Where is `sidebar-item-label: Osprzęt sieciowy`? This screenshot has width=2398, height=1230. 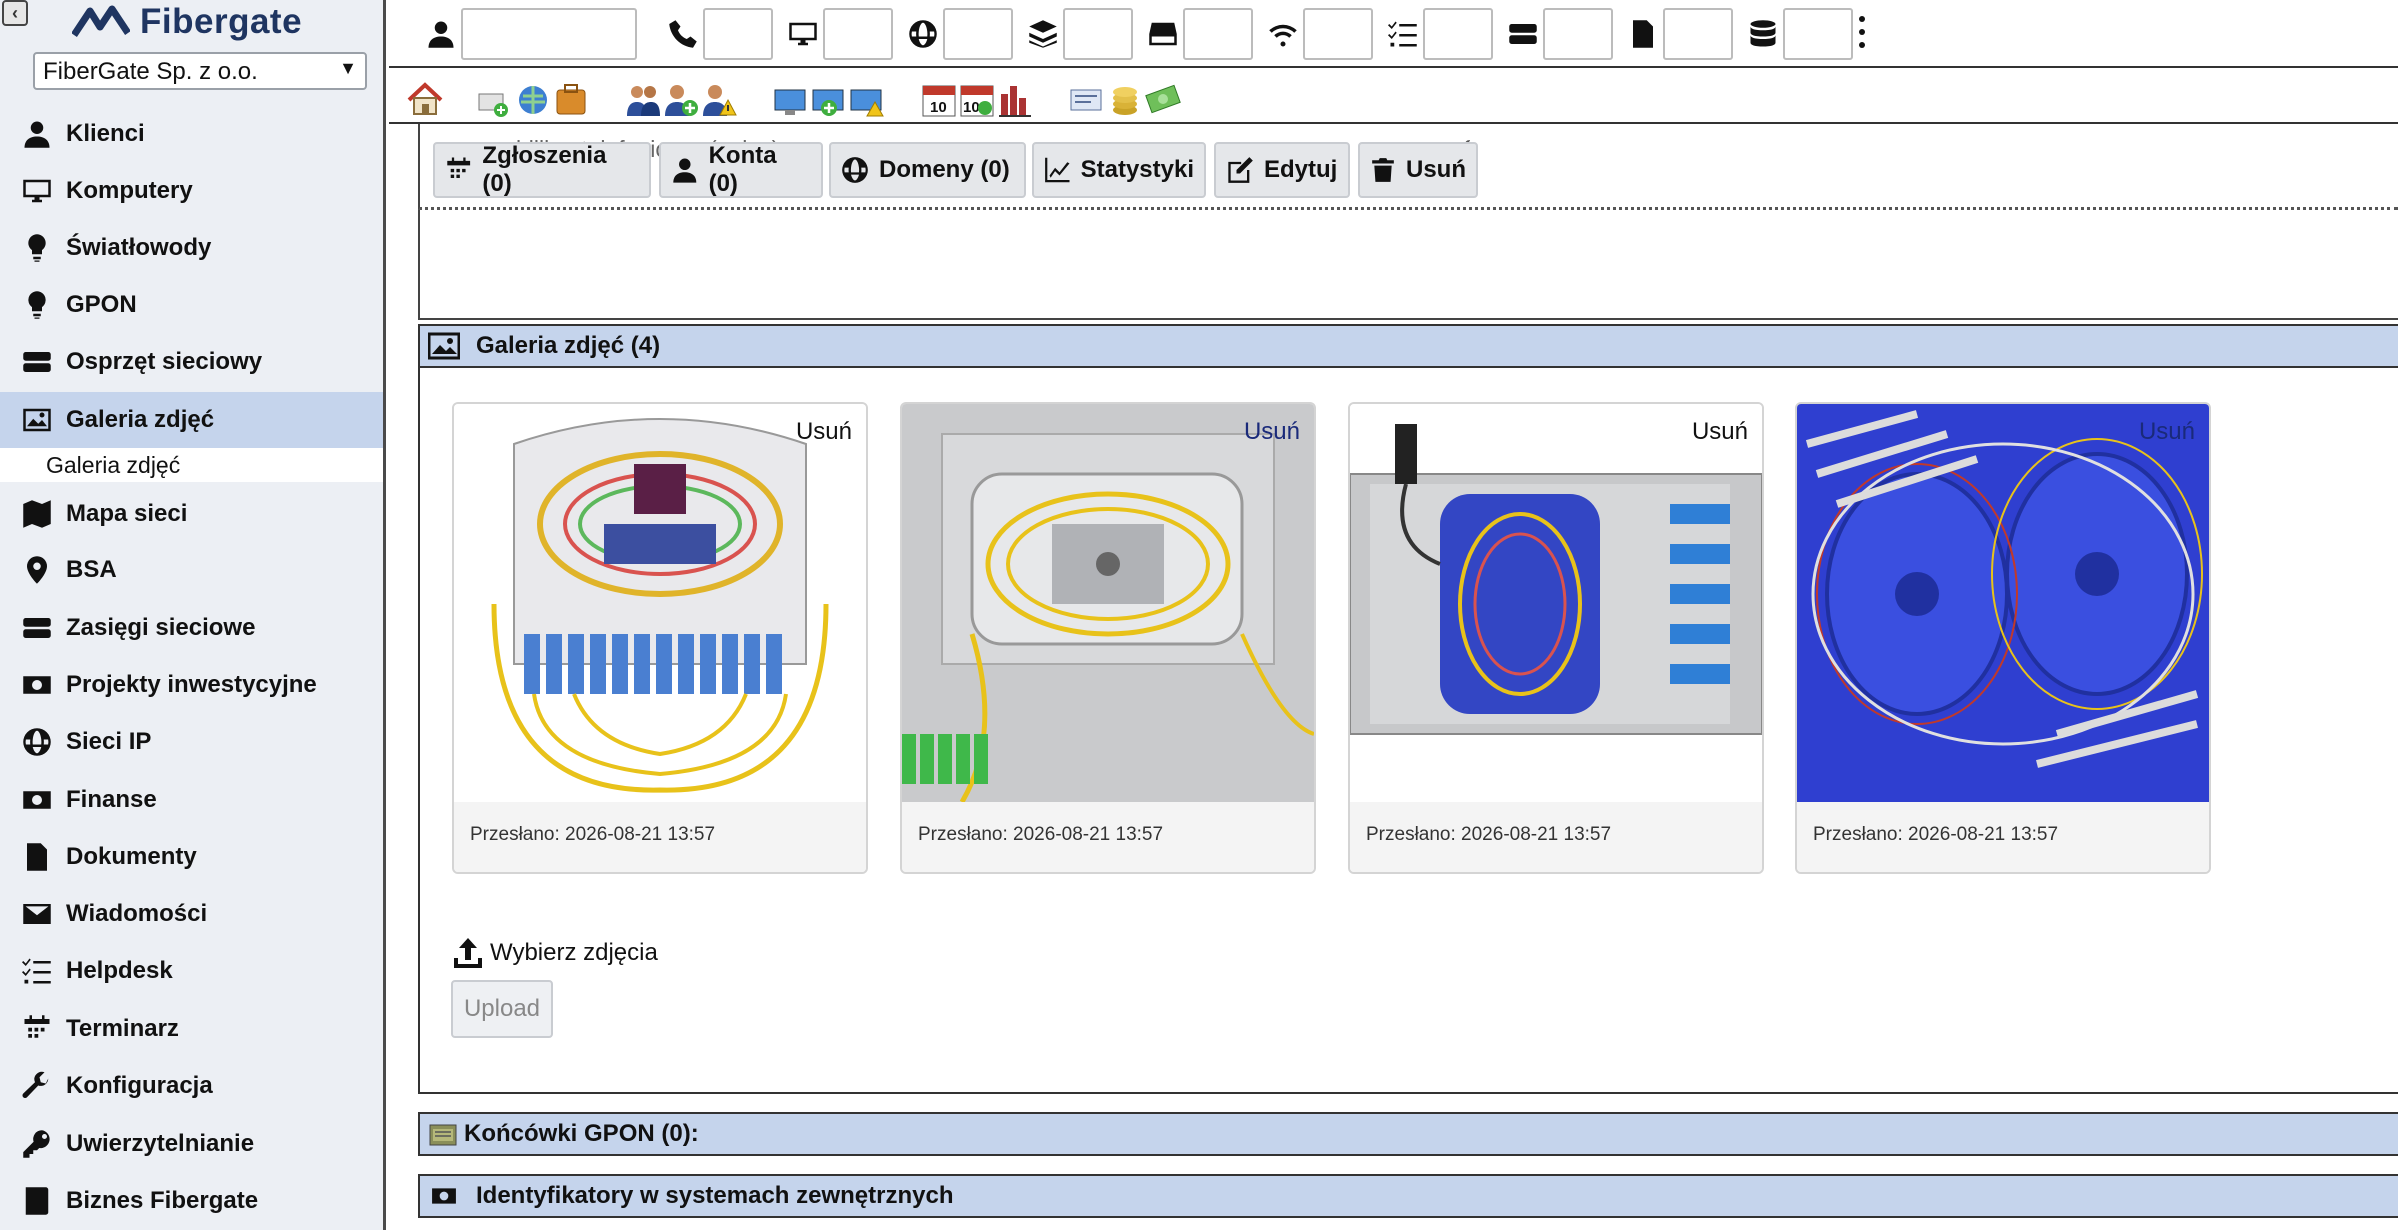 sidebar-item-label: Osprzęt sieciowy is located at coordinates (164, 361).